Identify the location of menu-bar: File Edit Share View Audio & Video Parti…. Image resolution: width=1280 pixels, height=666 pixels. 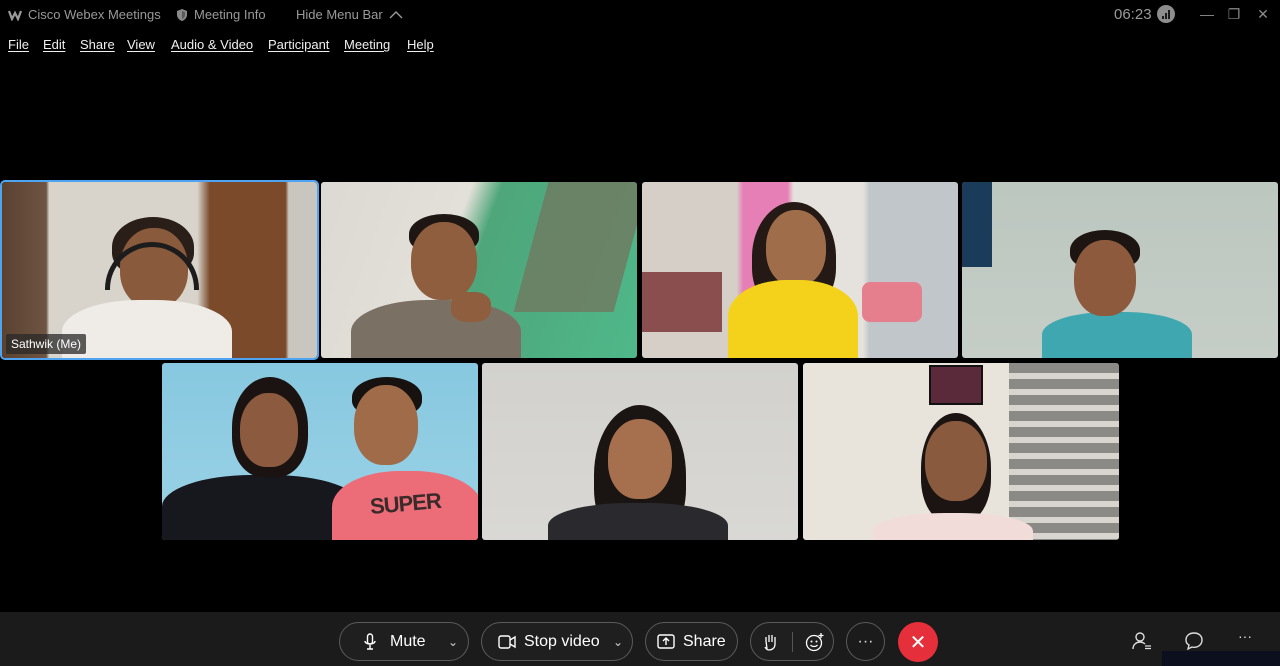
(350, 44).